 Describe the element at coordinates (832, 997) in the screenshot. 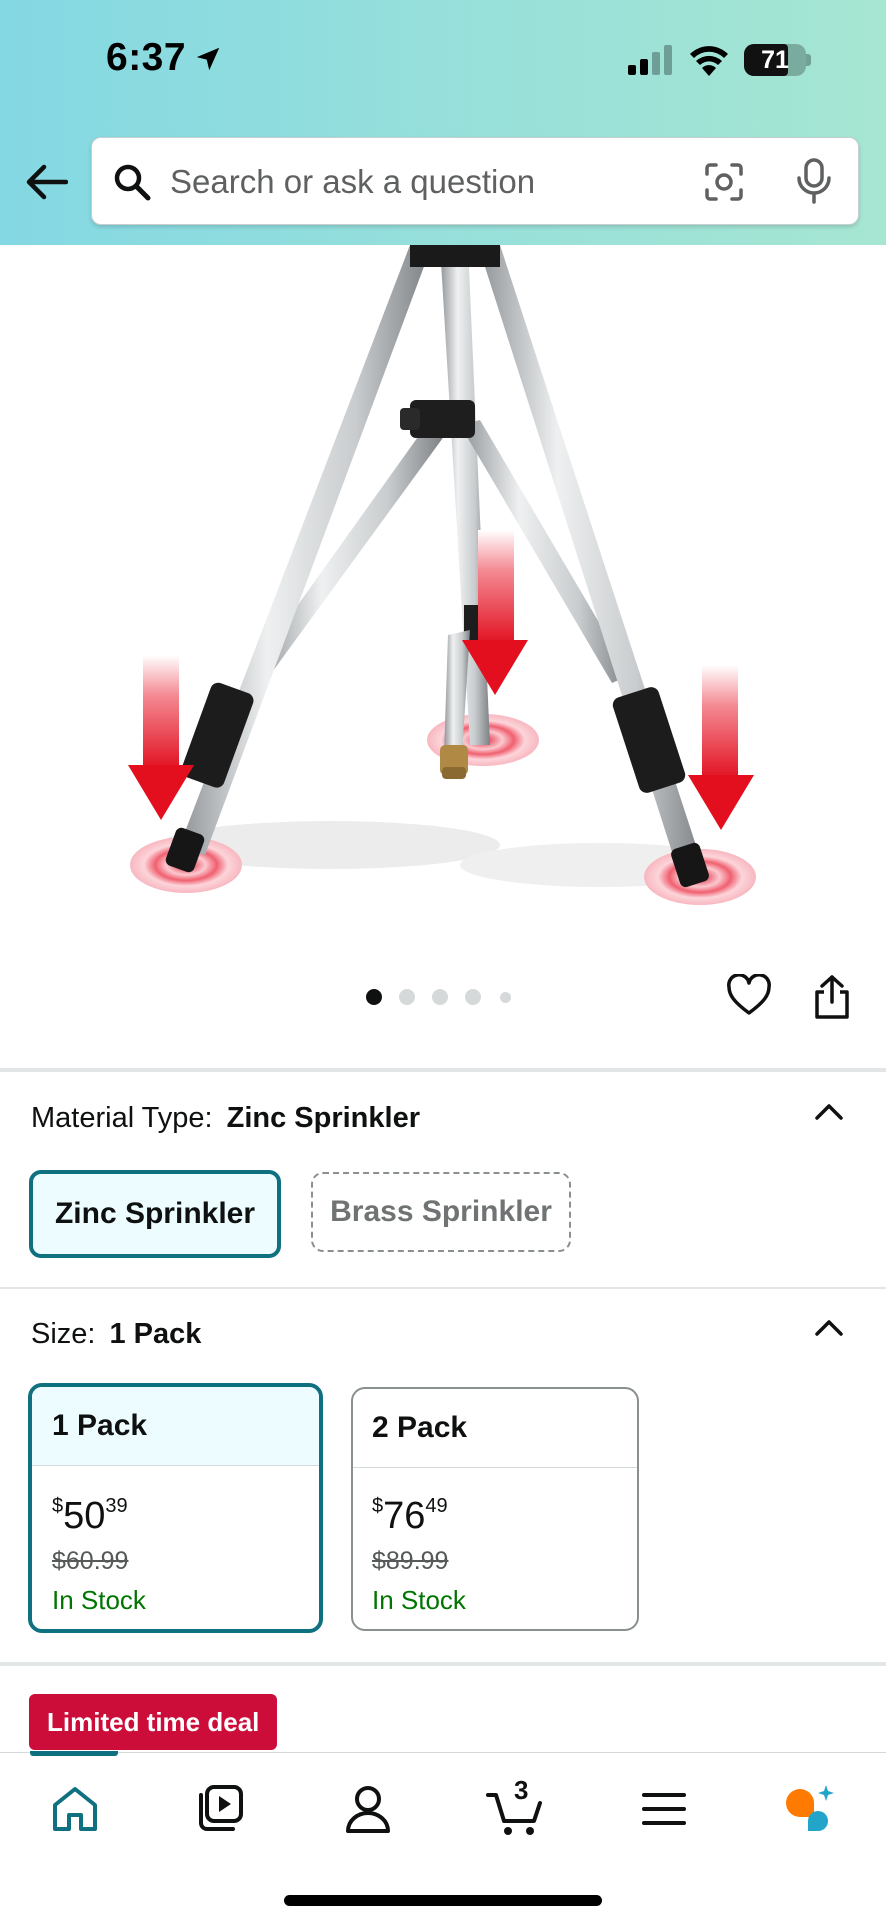

I see `share-icon` at that location.